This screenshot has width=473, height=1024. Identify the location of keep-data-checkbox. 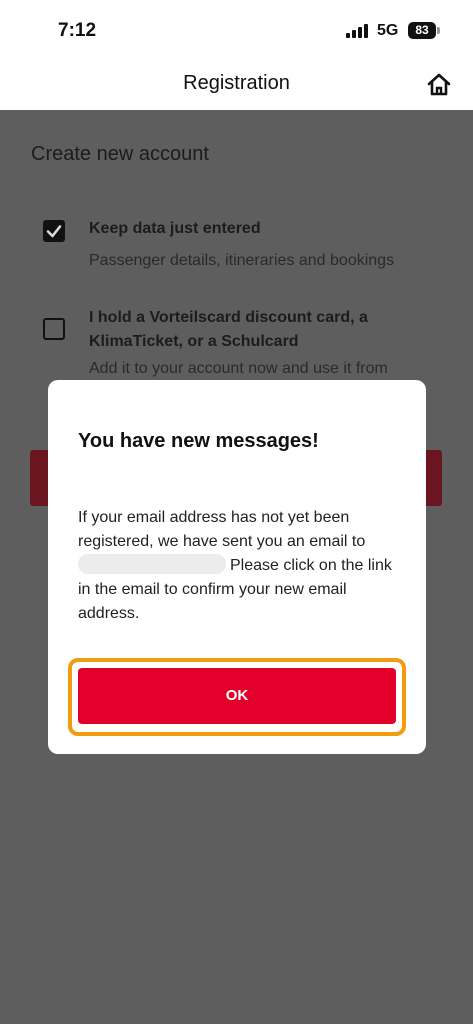
(54, 231).